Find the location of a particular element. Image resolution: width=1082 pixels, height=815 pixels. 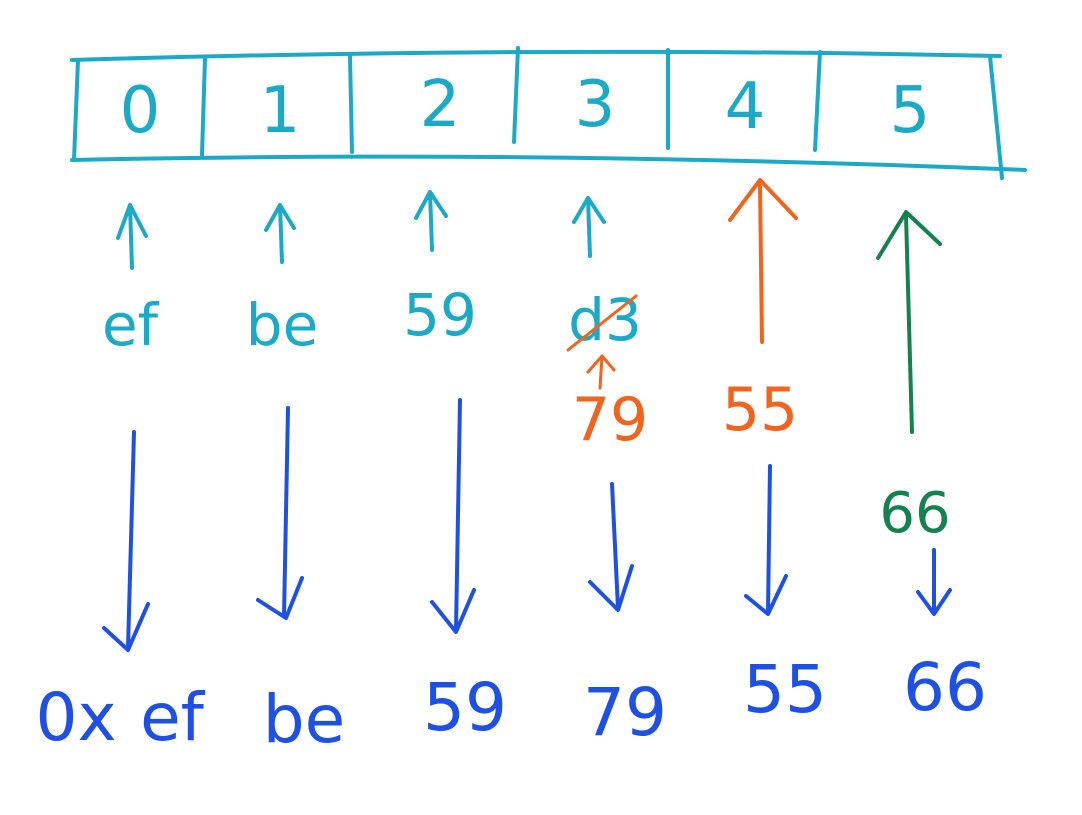

write-arrows-cyan is located at coordinates (361, 230).